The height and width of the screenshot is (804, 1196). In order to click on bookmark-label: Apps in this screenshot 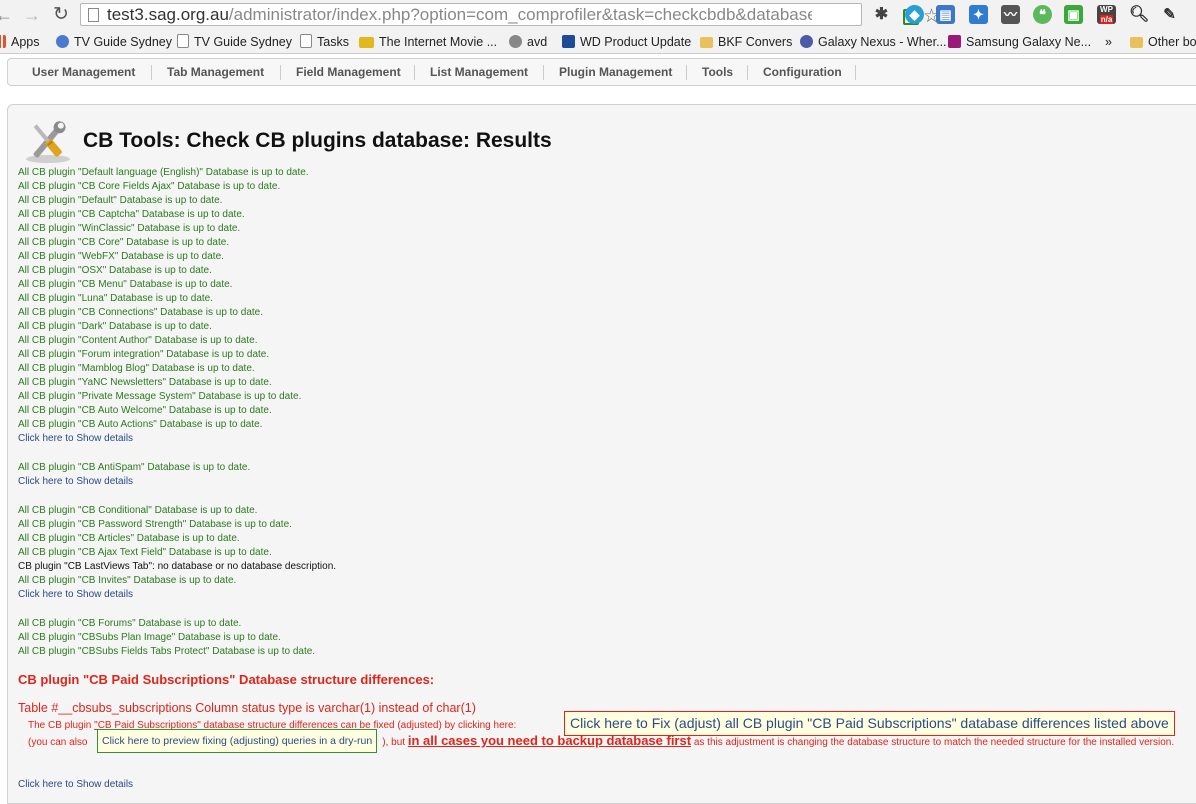, I will do `click(25, 42)`.